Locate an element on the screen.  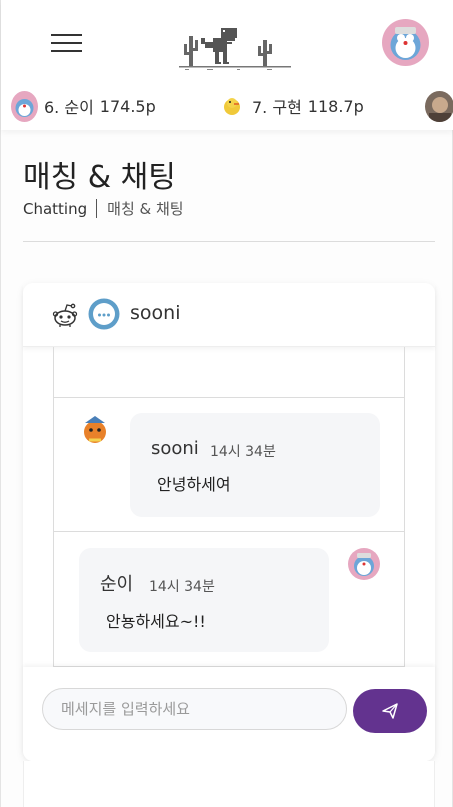
send-button is located at coordinates (390, 711).